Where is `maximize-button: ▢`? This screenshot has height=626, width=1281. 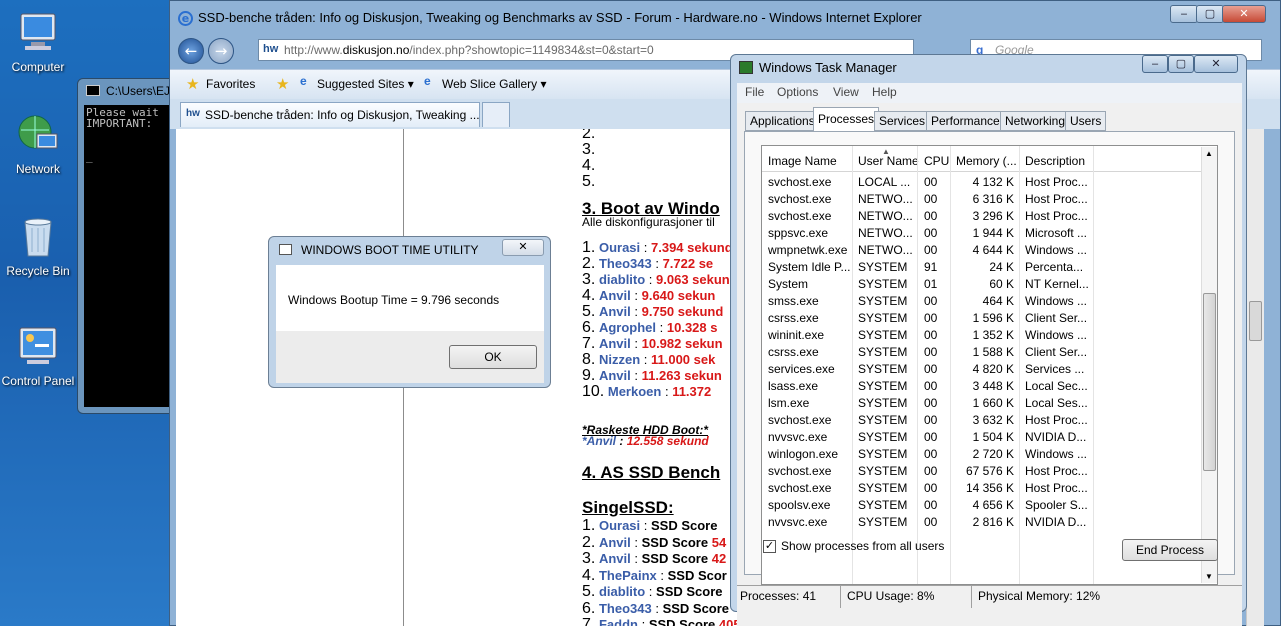
maximize-button: ▢ is located at coordinates (1210, 14).